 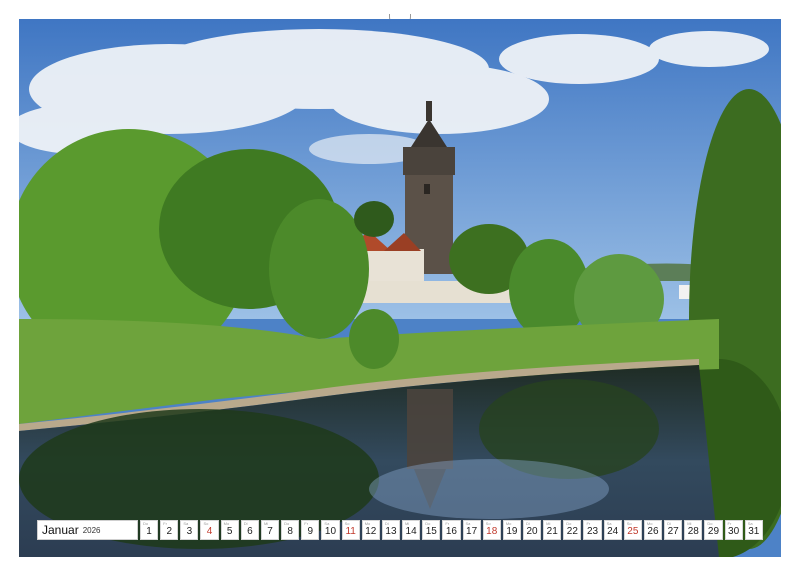 I want to click on day-number: 28, so click(x=693, y=531).